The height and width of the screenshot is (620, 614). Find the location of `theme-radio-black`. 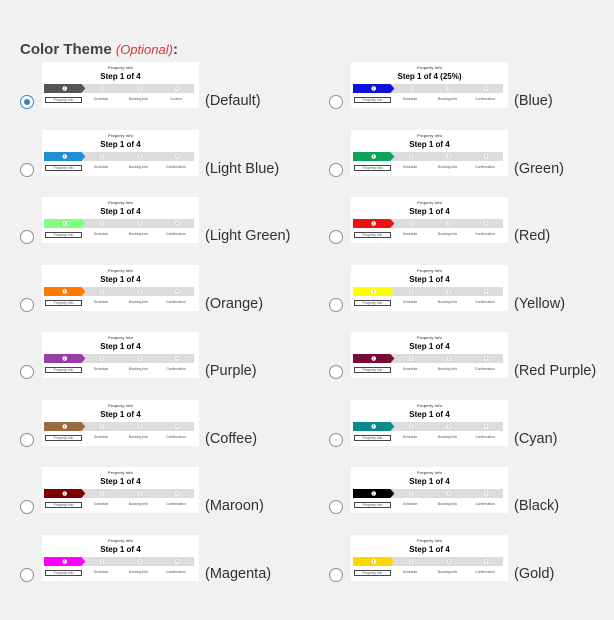

theme-radio-black is located at coordinates (336, 507).